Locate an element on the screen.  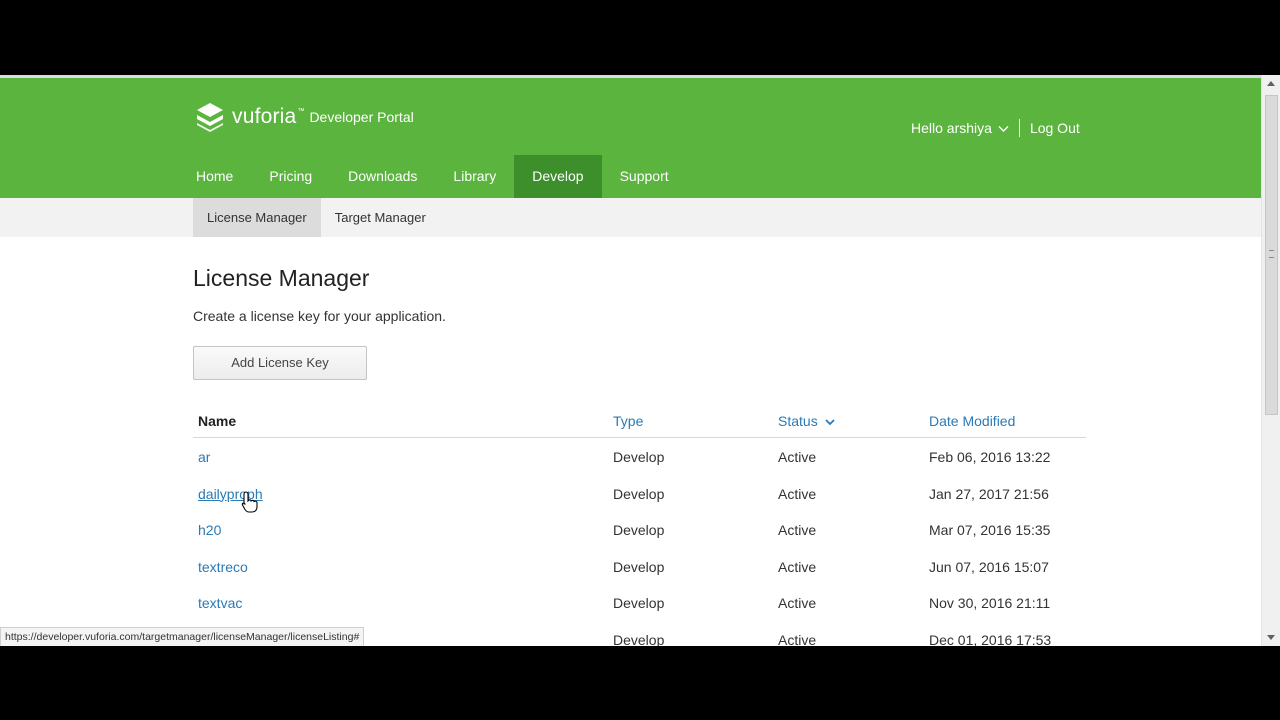
nav-pricing: Pricing is located at coordinates (290, 176).